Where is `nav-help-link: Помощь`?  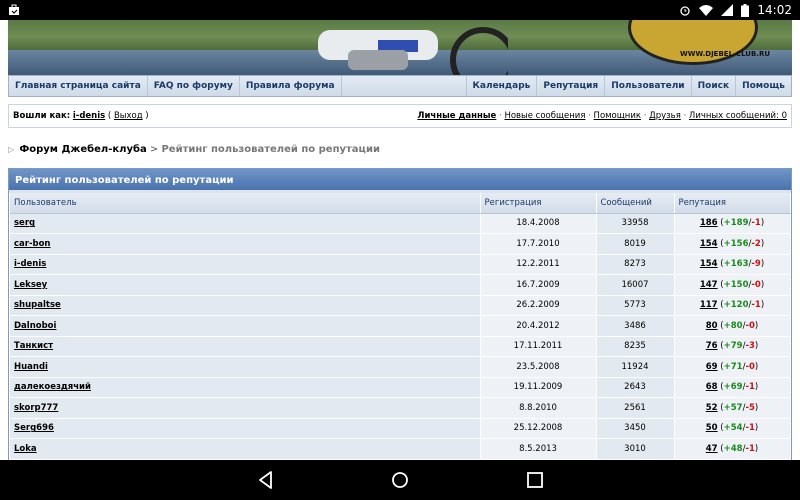
nav-help-link: Помощь is located at coordinates (763, 86).